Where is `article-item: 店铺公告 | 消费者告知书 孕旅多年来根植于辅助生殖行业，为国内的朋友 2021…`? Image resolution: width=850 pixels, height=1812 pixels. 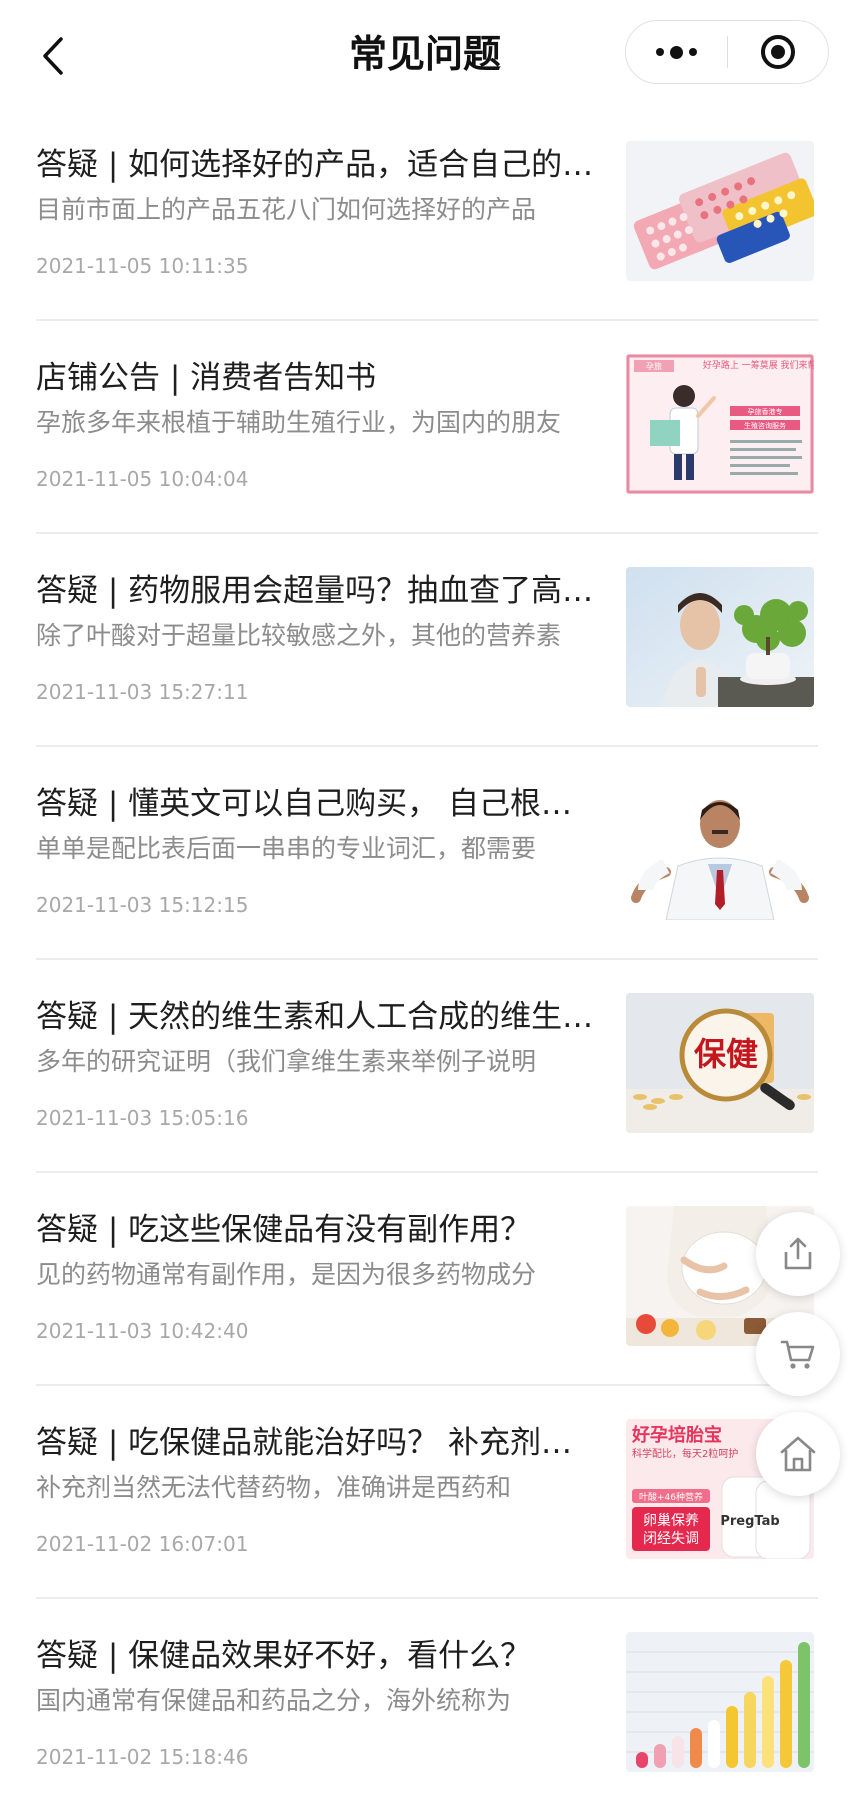 article-item: 店铺公告 | 消费者告知书 孕旅多年来根植于辅助生殖行业，为国内的朋友 2021… is located at coordinates (427, 427).